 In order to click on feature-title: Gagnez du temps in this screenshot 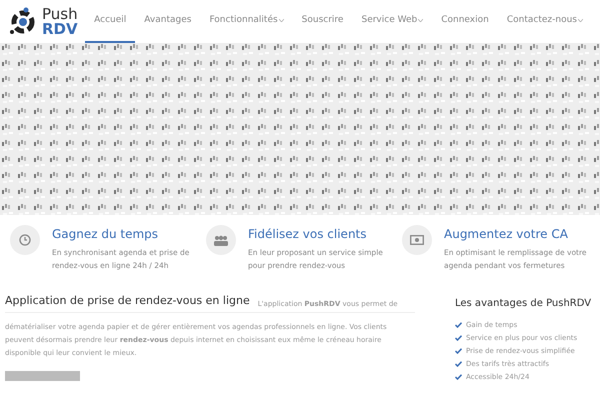, I will do `click(106, 234)`.